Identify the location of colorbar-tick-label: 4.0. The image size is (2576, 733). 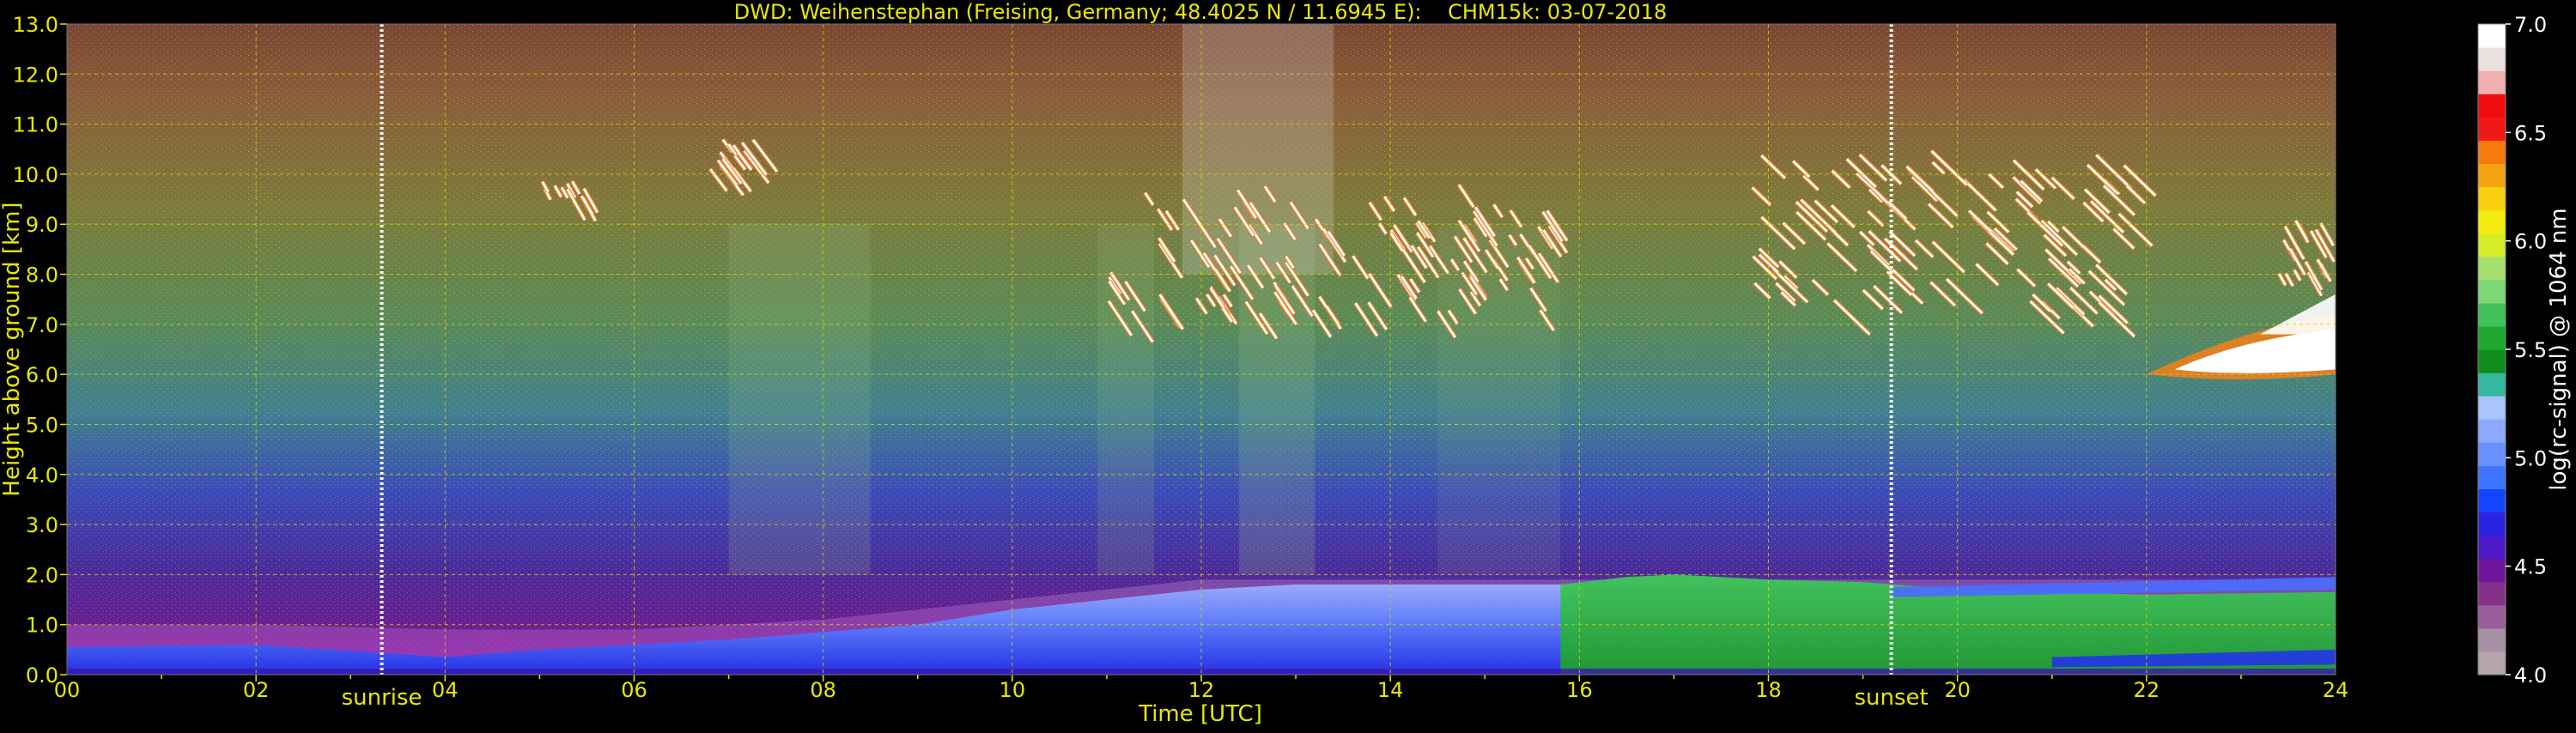
(2530, 675).